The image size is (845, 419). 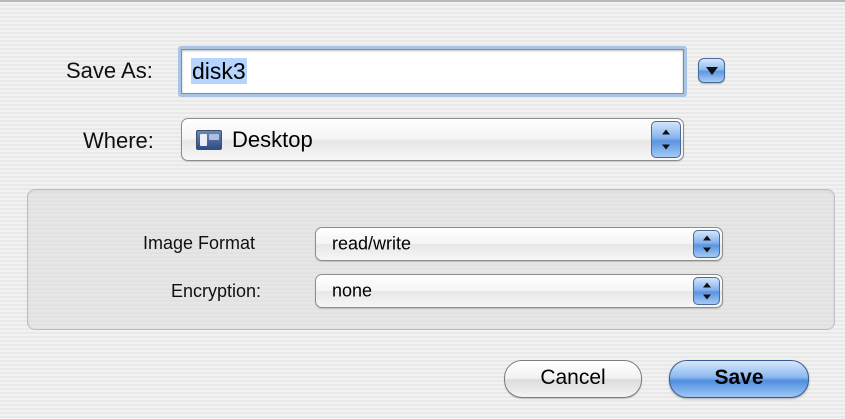 I want to click on save-as-label: Save As:, so click(x=109, y=70).